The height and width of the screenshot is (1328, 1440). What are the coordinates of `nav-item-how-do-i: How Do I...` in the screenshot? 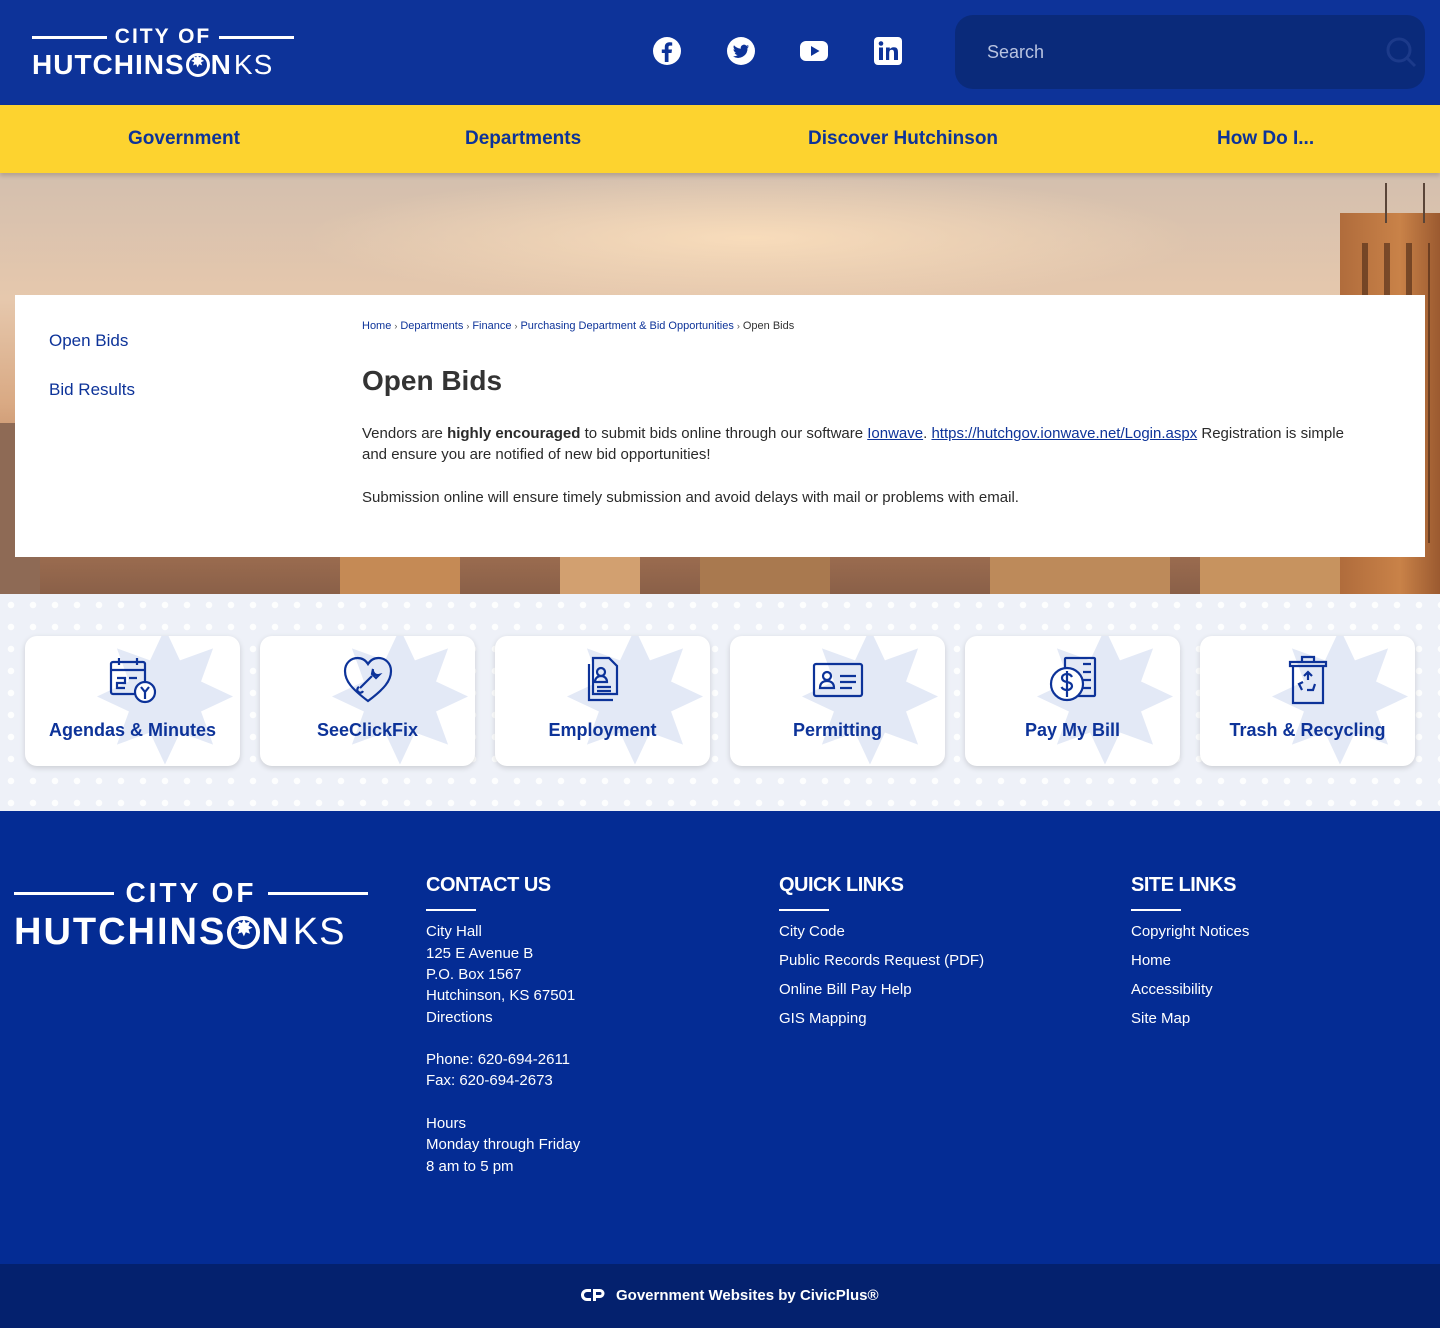 It's located at (1265, 139).